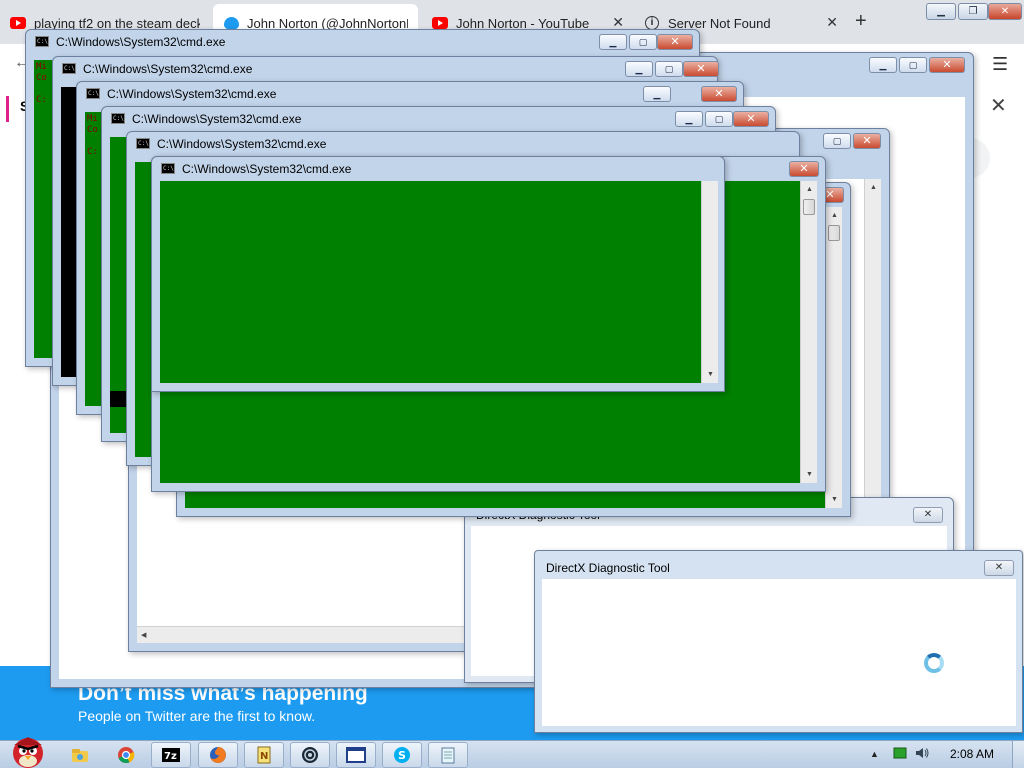  I want to click on 7zip-icon: 7z, so click(171, 755).